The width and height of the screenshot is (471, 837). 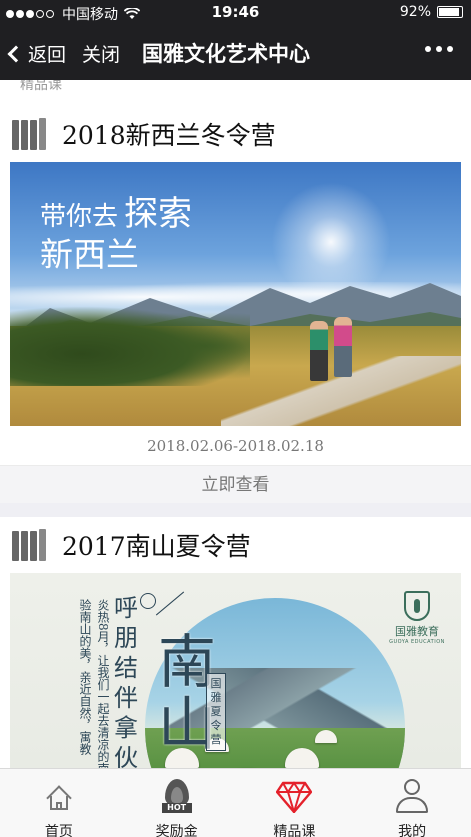 I want to click on card-title-row: 2018新西兰冬令营, so click(x=235, y=134).